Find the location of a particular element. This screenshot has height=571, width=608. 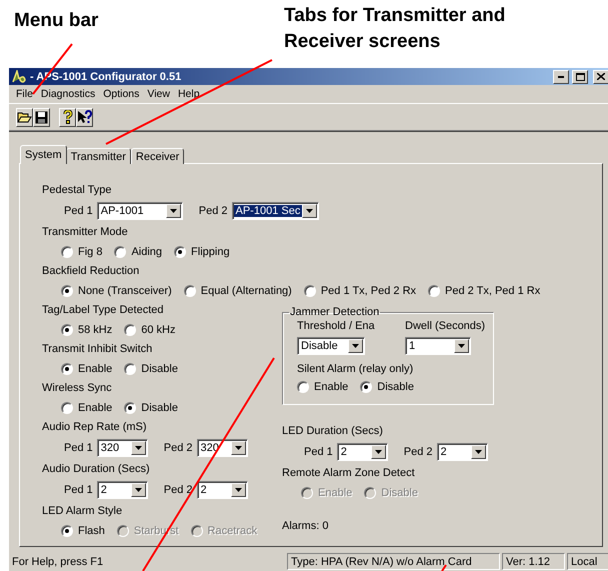

section-label: Backfield Reduction is located at coordinates (91, 271).